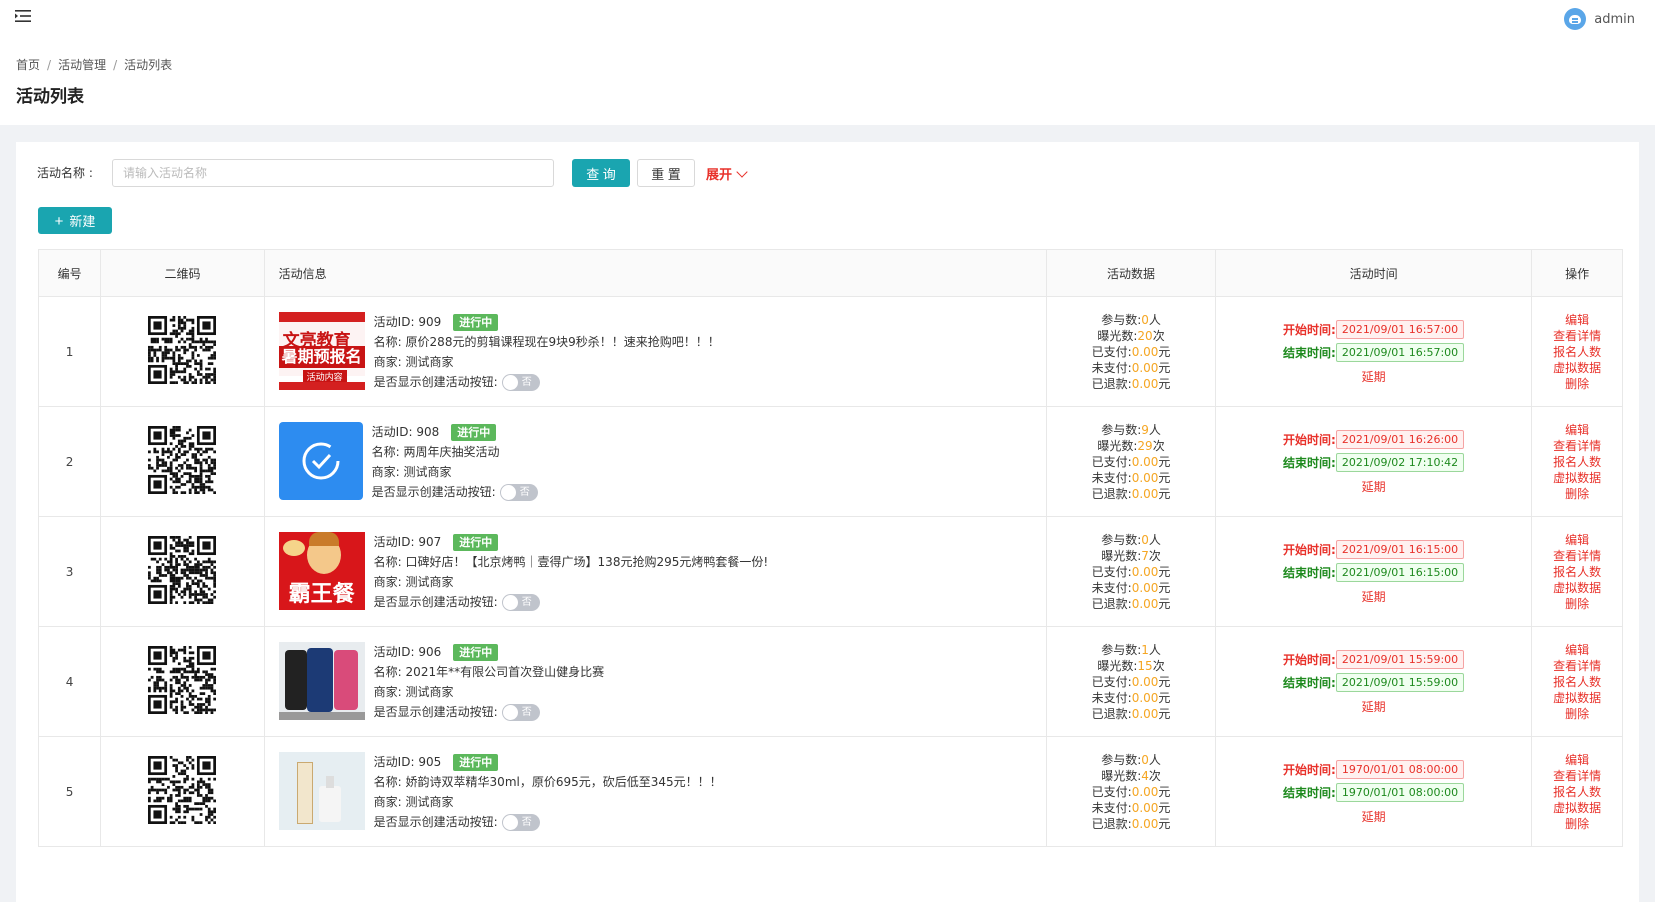  I want to click on start-time: 2021/09/01 16:57:00, so click(1400, 329).